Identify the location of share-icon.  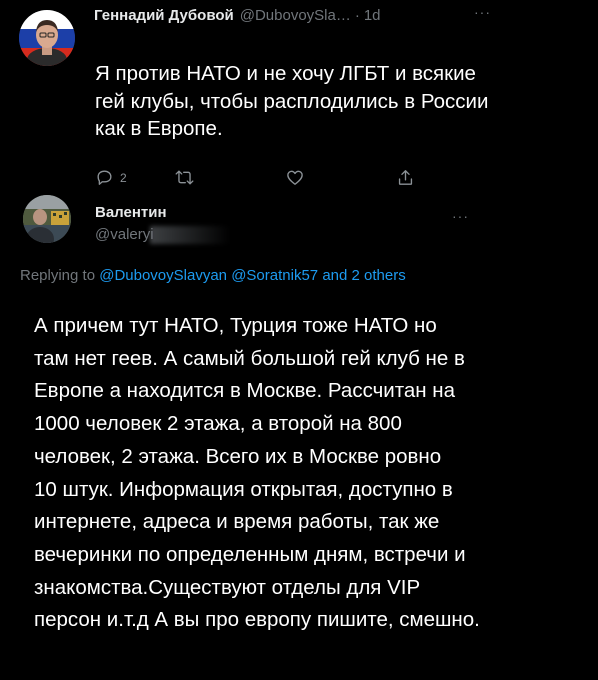
(405, 177).